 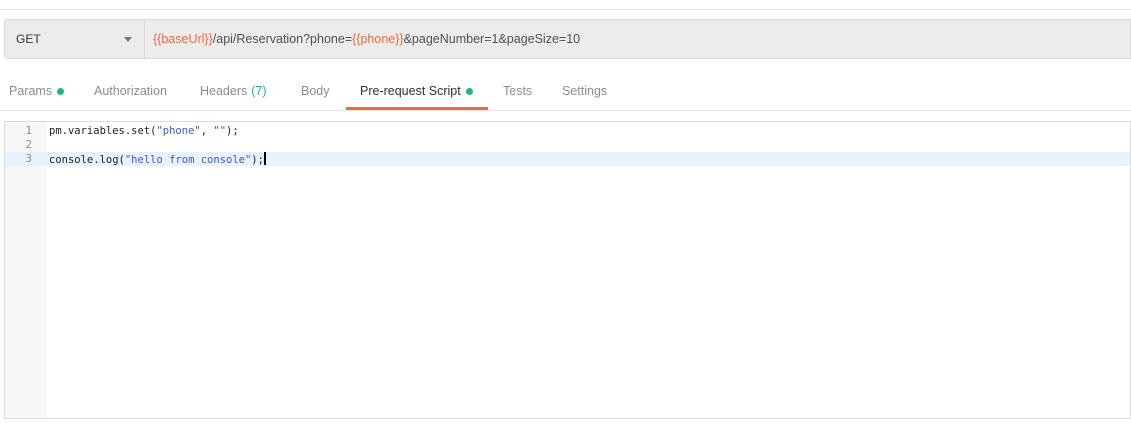 I want to click on top-divider, so click(x=565, y=5).